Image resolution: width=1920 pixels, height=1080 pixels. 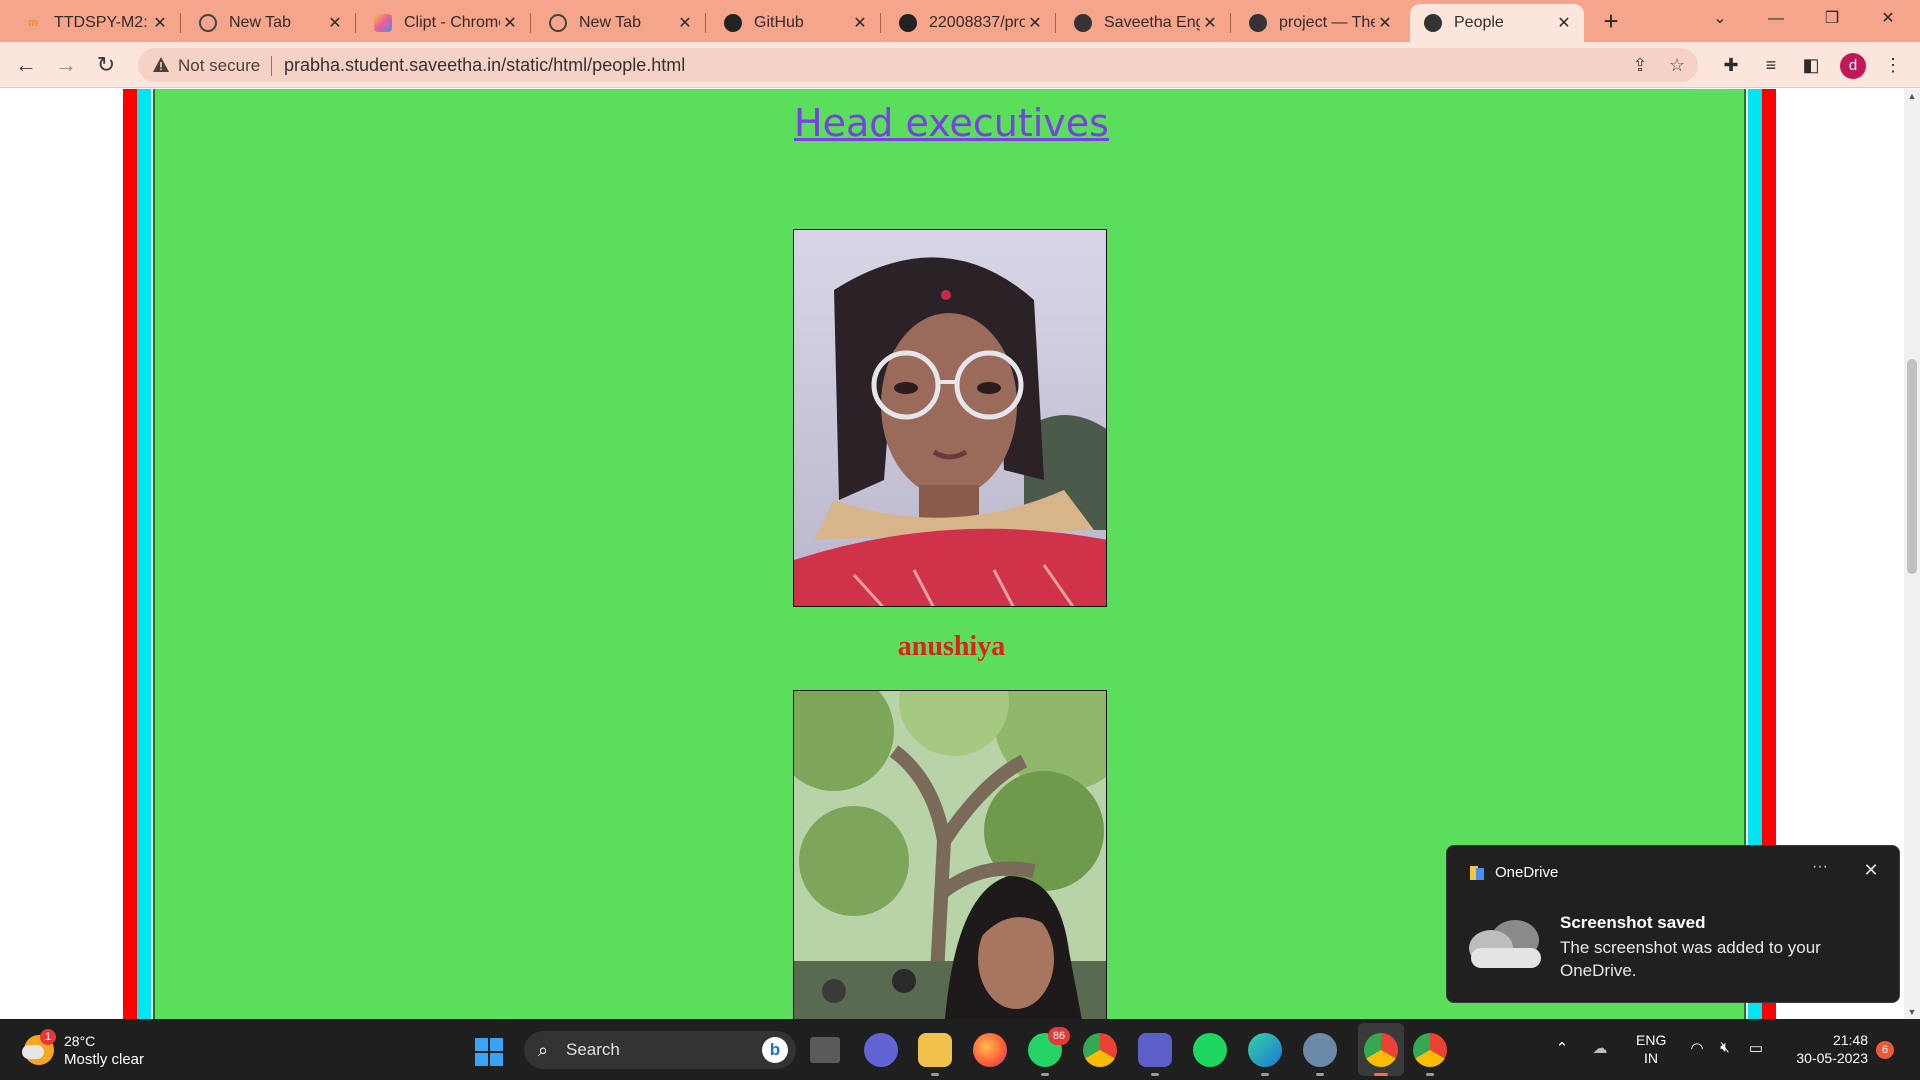 What do you see at coordinates (1720, 19) in the screenshot?
I see `tab-search-icon: ⌄` at bounding box center [1720, 19].